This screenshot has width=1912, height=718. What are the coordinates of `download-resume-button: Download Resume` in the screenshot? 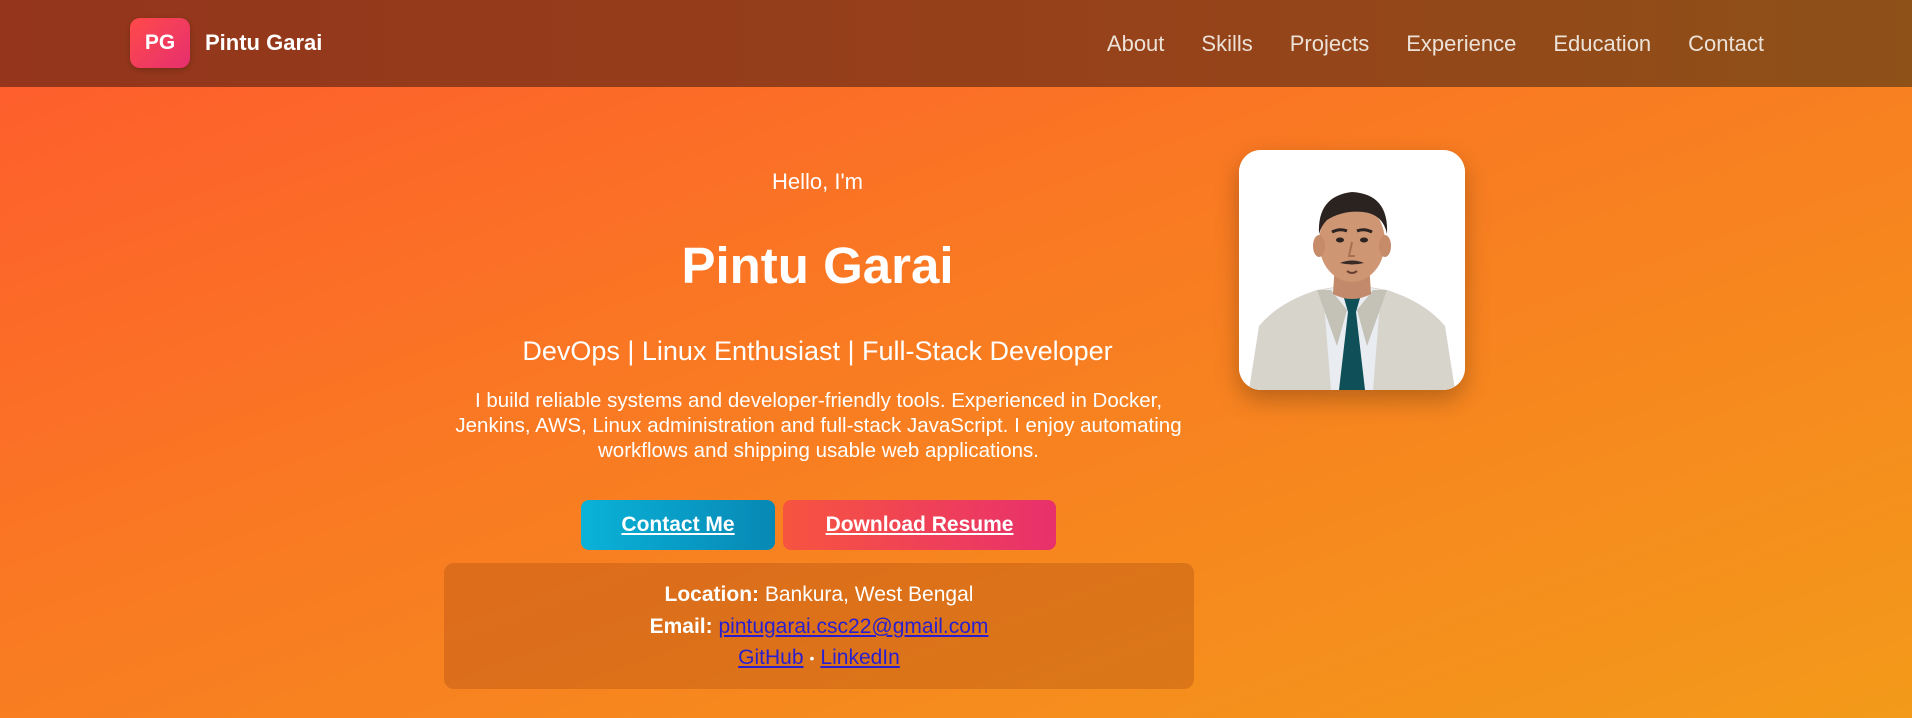 It's located at (919, 525).